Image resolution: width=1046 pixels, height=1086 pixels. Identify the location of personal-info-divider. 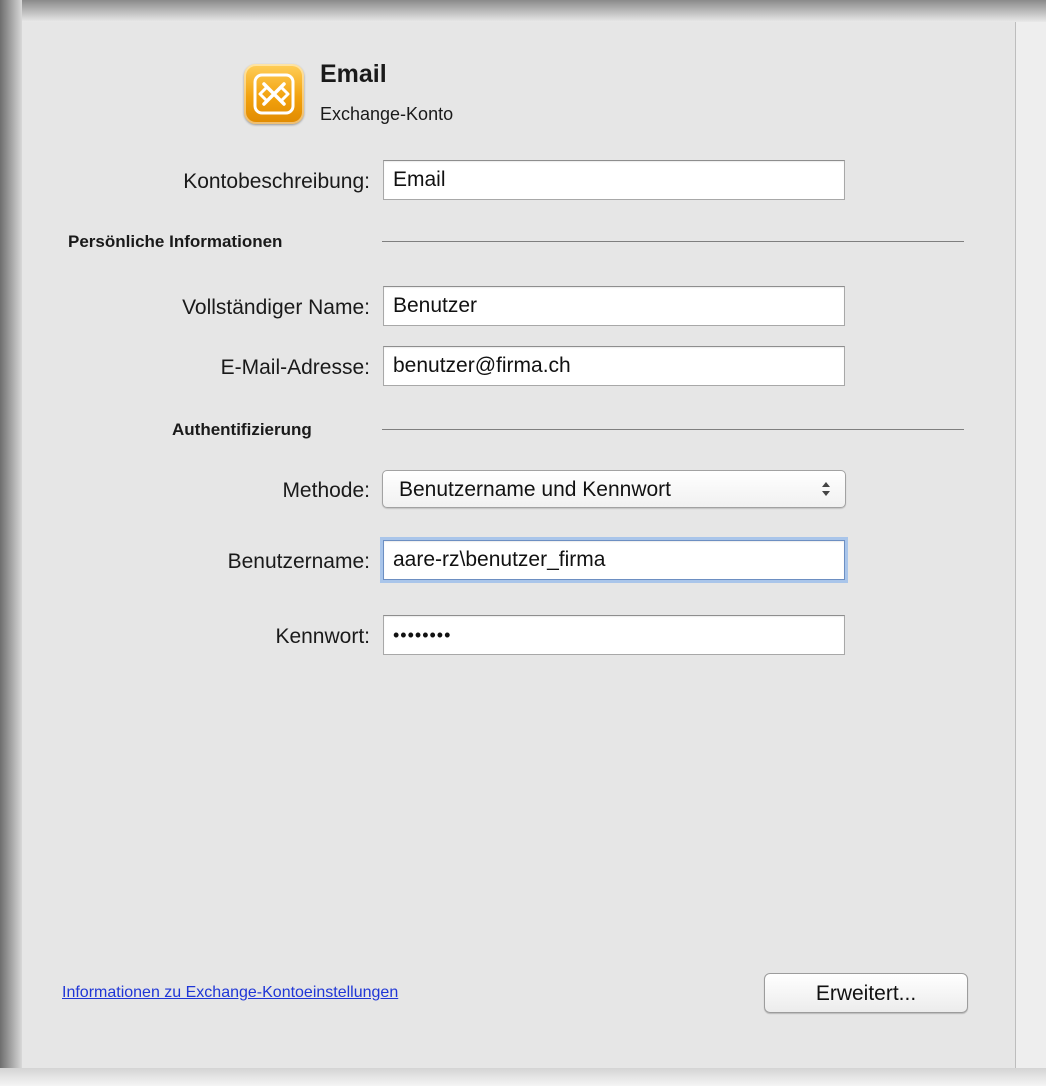
(673, 241).